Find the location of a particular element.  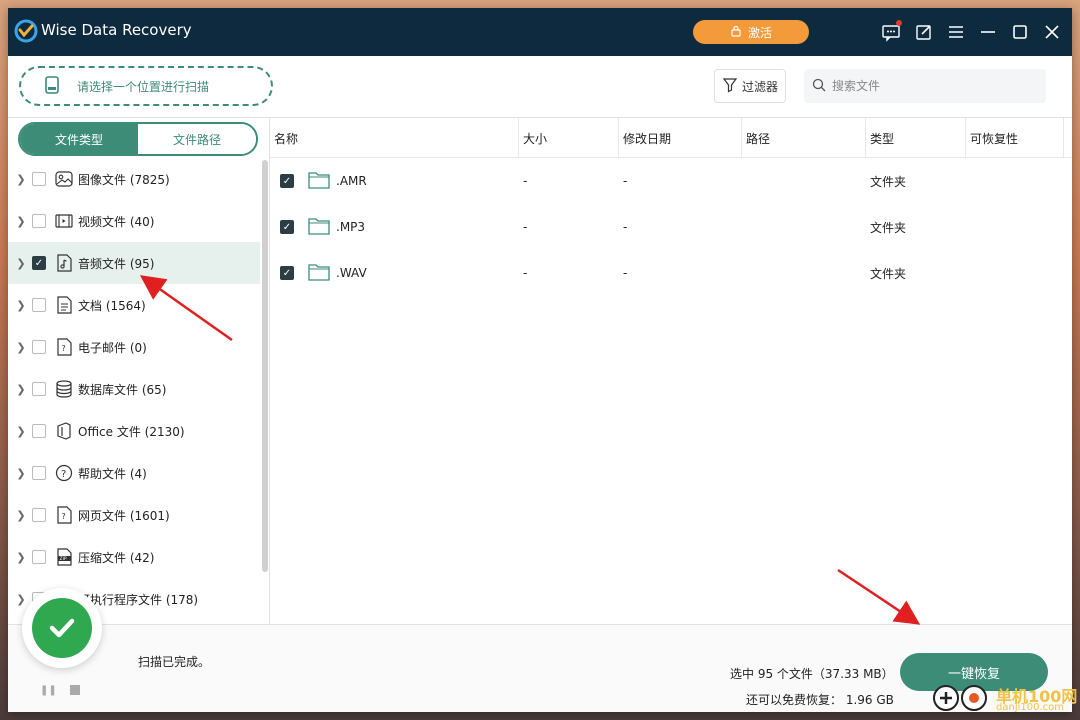

tab-file-type: 文件类型 is located at coordinates (79, 139).